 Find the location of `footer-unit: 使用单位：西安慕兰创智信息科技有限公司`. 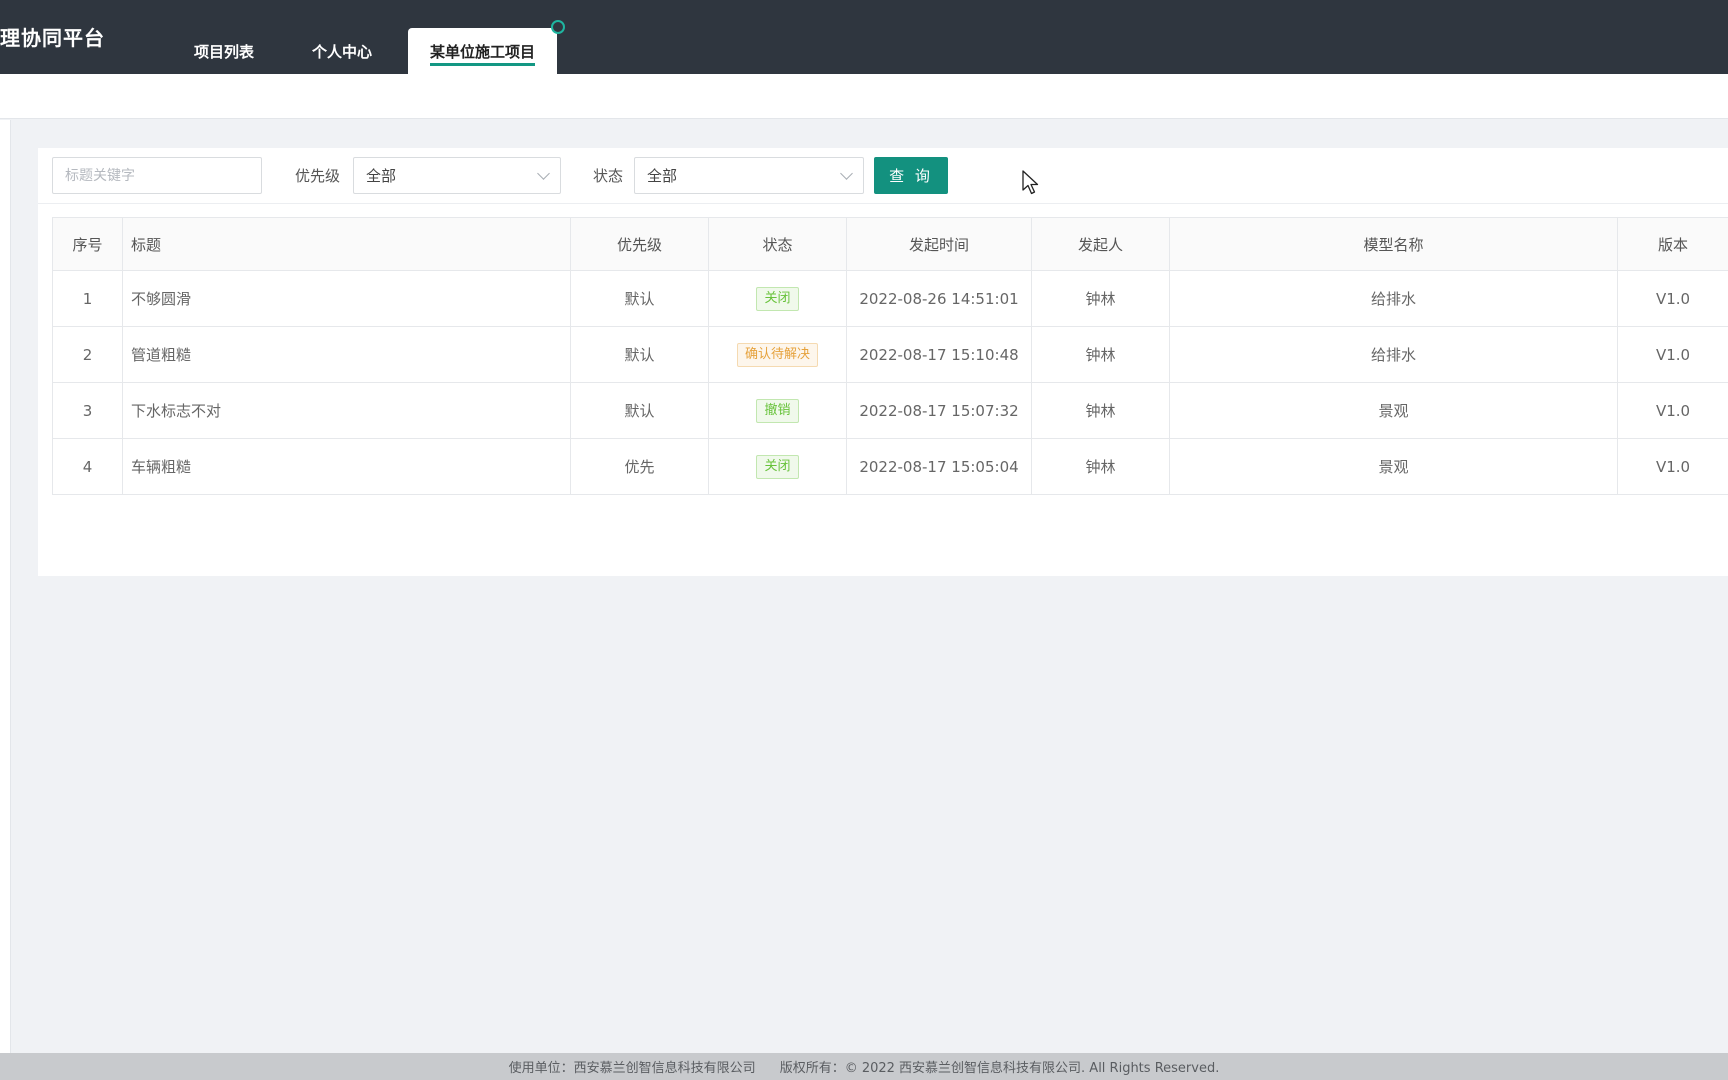

footer-unit: 使用单位：西安慕兰创智信息科技有限公司 is located at coordinates (632, 1068).